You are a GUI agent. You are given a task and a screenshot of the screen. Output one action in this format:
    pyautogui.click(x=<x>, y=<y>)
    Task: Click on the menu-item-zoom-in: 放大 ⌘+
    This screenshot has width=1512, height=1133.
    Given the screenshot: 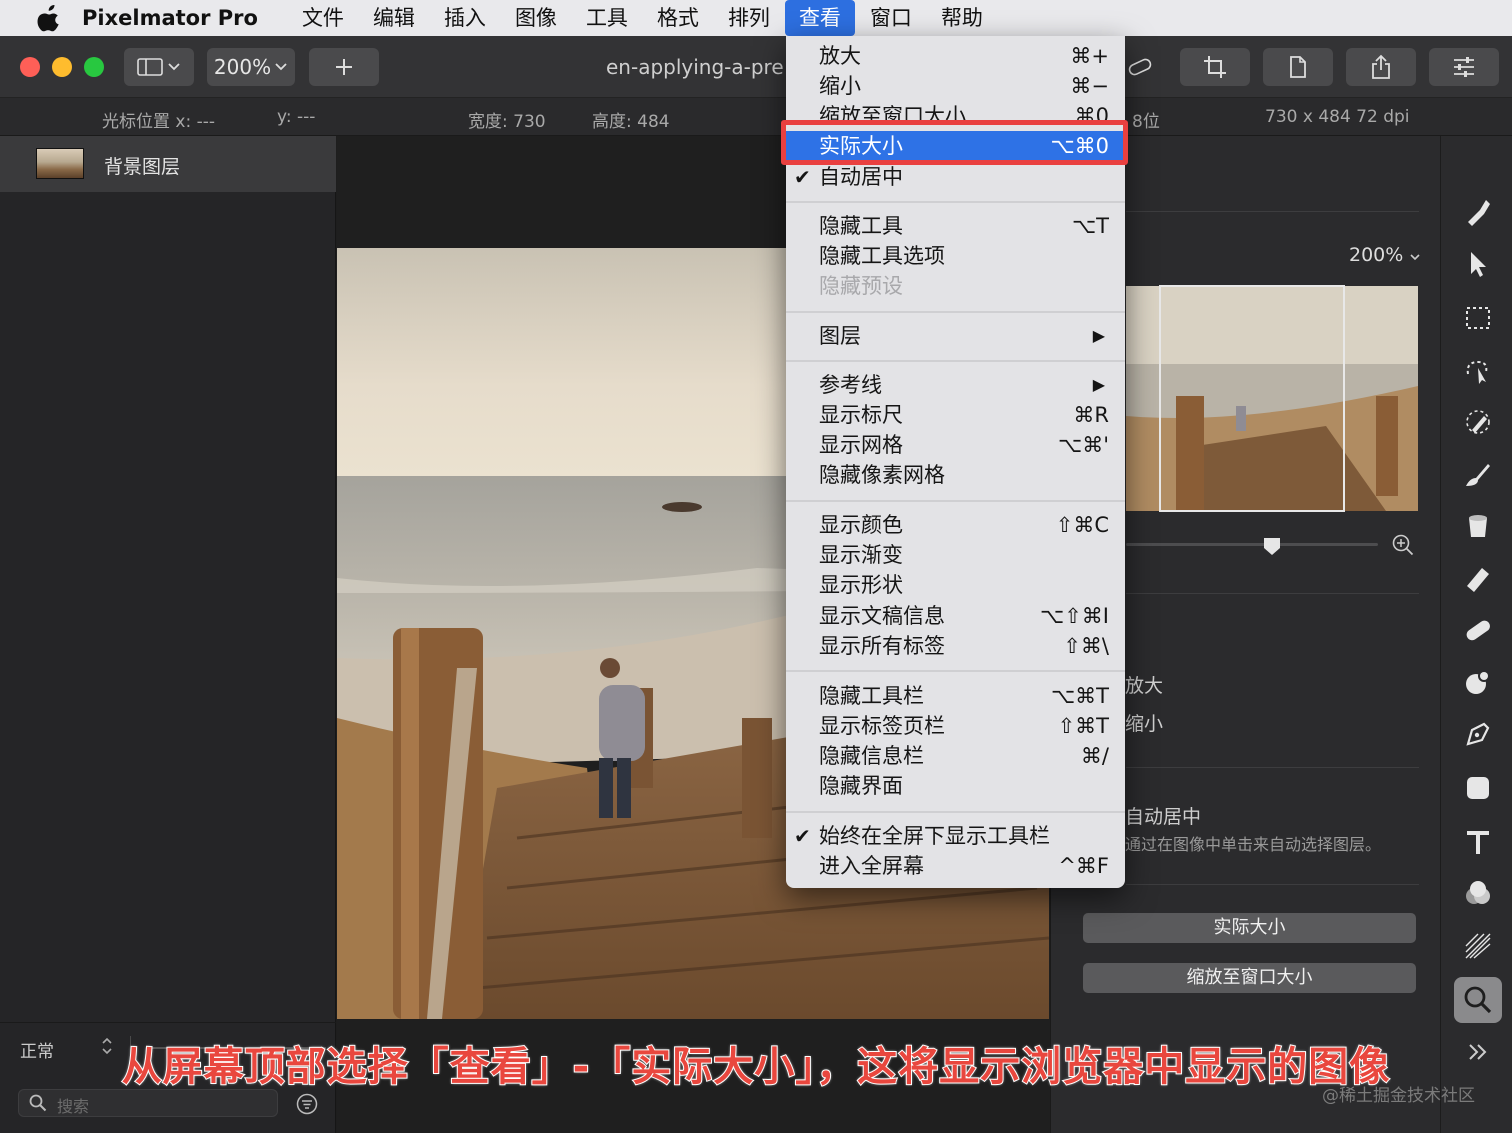 What is the action you would take?
    pyautogui.click(x=955, y=56)
    